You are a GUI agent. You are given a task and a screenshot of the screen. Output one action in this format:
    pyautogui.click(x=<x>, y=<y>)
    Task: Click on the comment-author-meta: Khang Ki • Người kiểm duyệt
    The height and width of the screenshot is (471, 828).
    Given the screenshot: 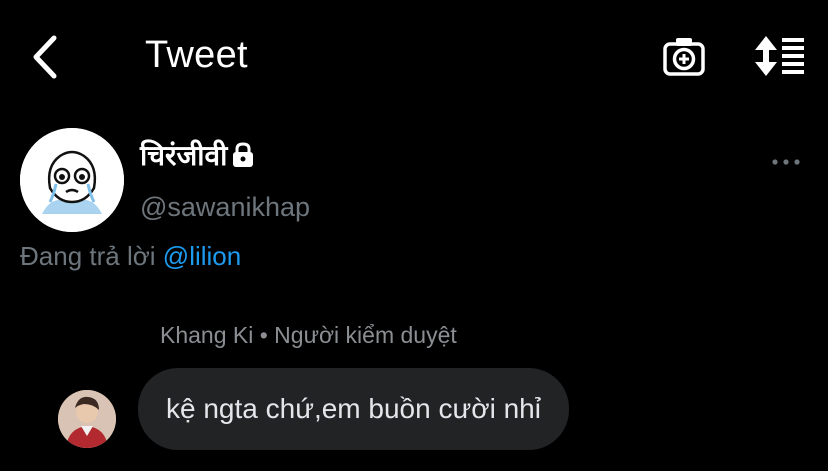 What is the action you would take?
    pyautogui.click(x=308, y=335)
    